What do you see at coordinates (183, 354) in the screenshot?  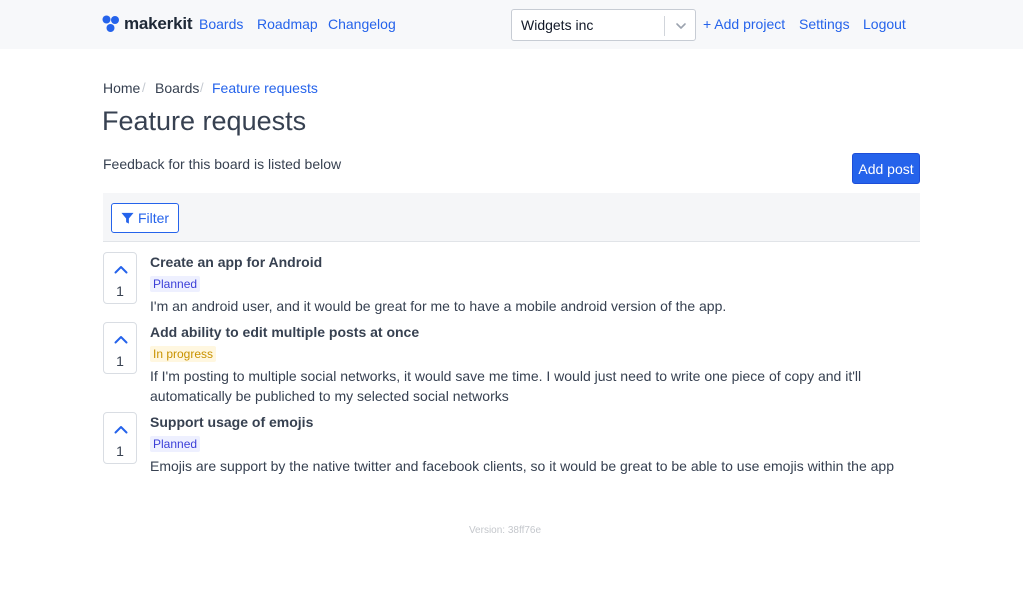 I see `status-badge: In progress` at bounding box center [183, 354].